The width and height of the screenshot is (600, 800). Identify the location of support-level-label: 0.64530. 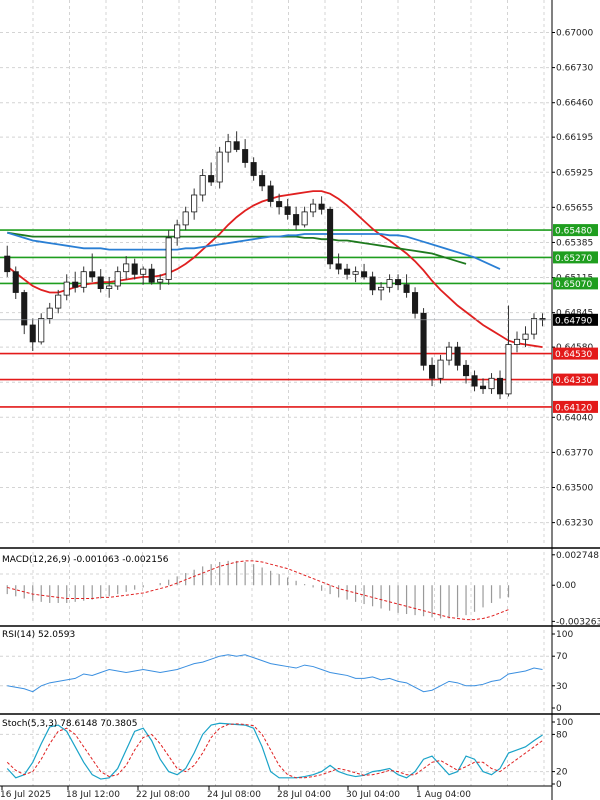
(573, 355).